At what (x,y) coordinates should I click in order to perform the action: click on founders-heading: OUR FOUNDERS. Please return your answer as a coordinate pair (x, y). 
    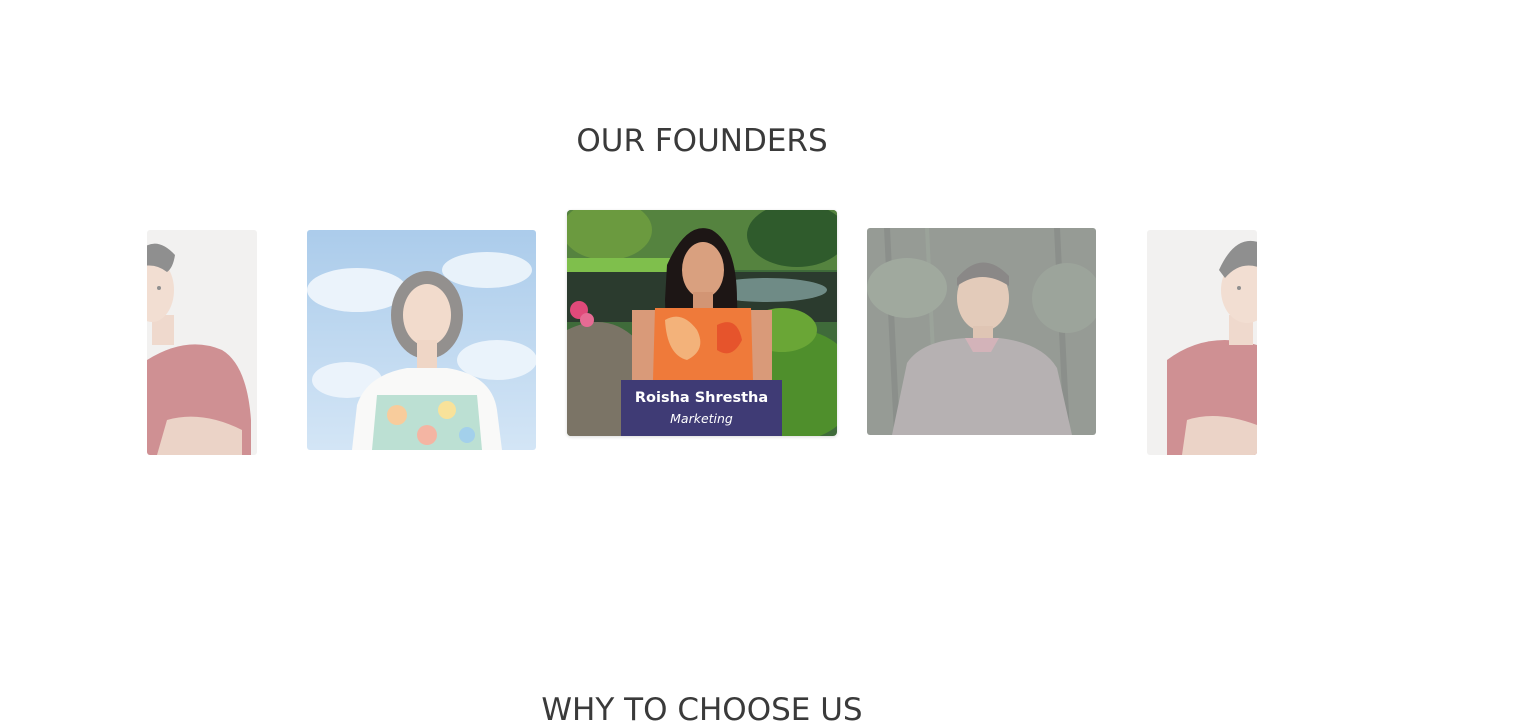
    Looking at the image, I should click on (702, 141).